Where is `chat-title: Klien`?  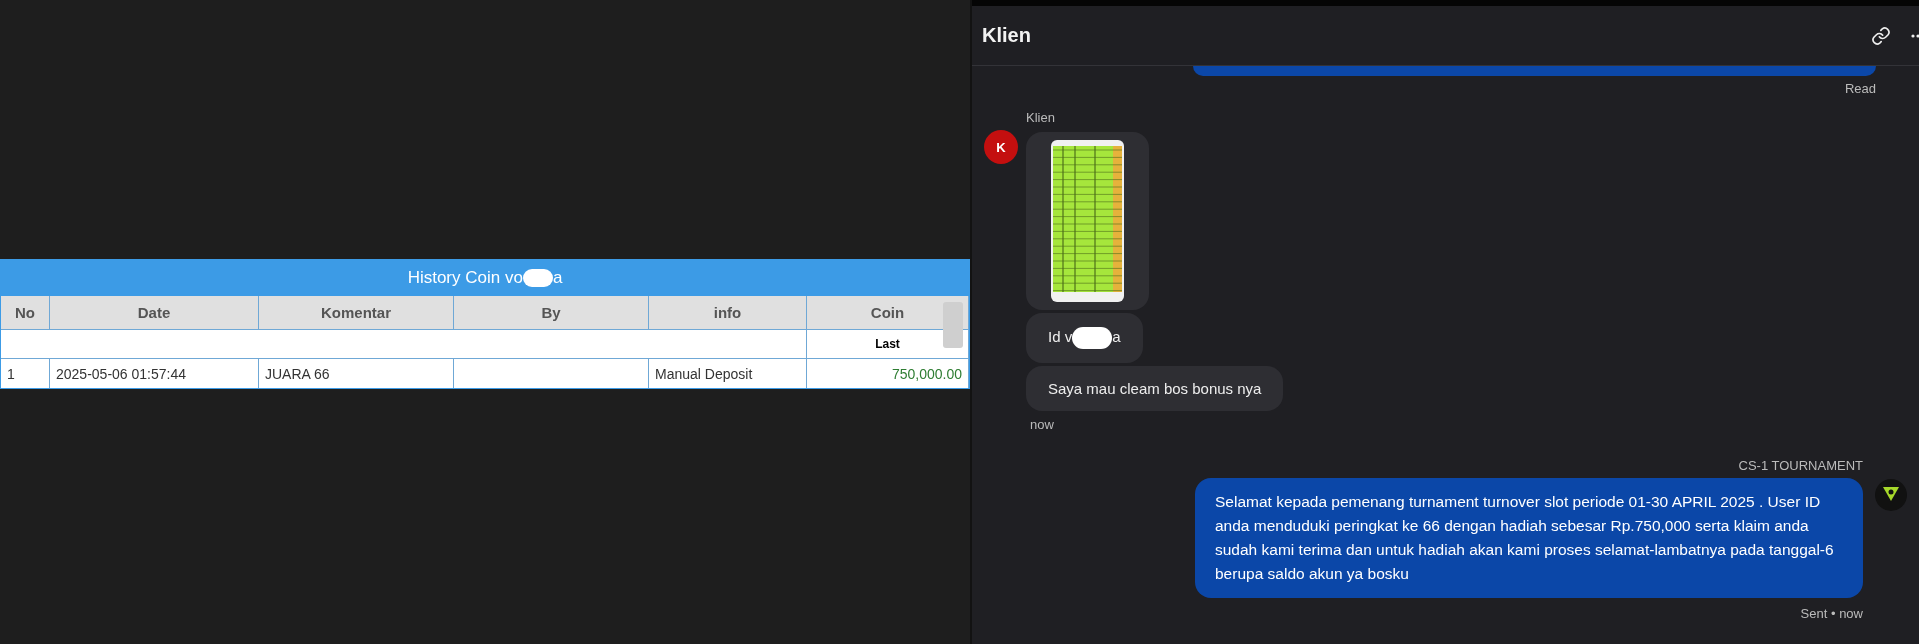
chat-title: Klien is located at coordinates (1007, 35).